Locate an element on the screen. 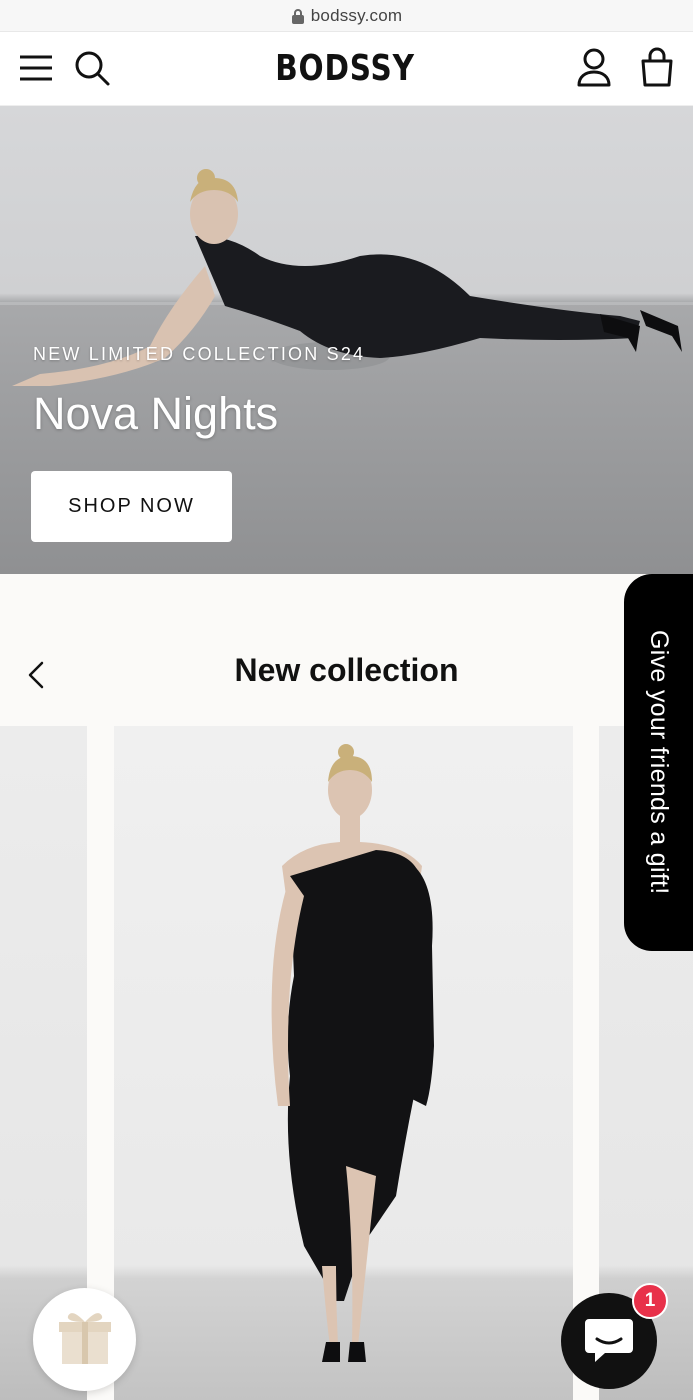 The height and width of the screenshot is (1400, 693). site-logo: BODSSY is located at coordinates (344, 68).